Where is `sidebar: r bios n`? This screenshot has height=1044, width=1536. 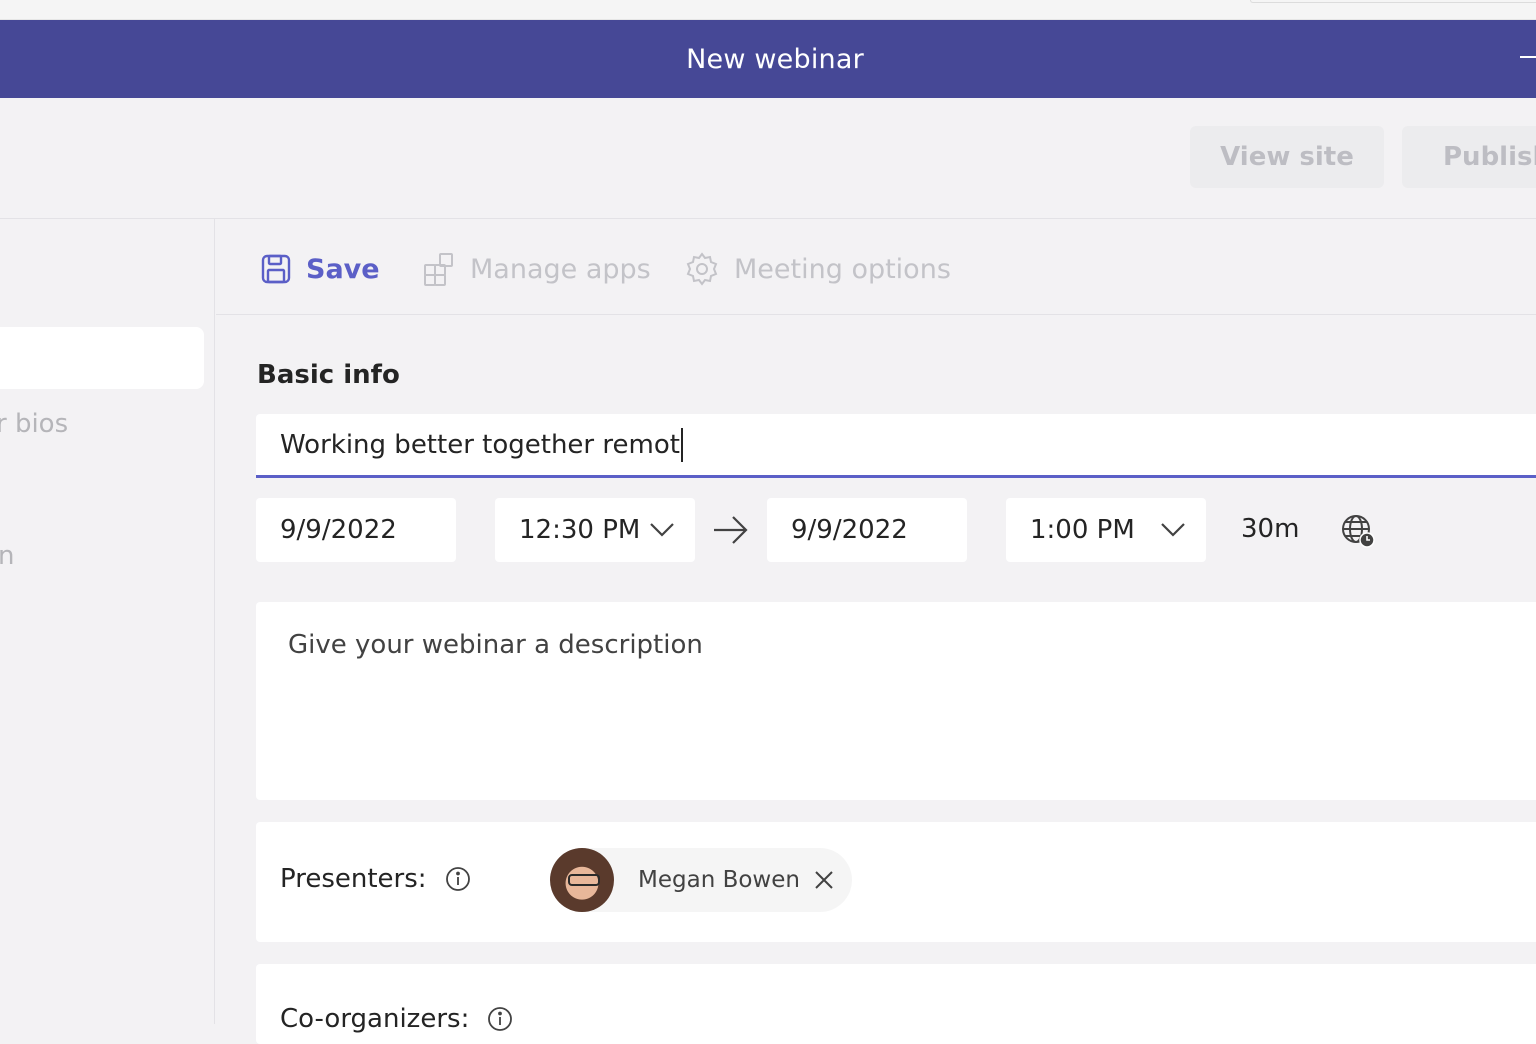
sidebar: r bios n is located at coordinates (107, 621).